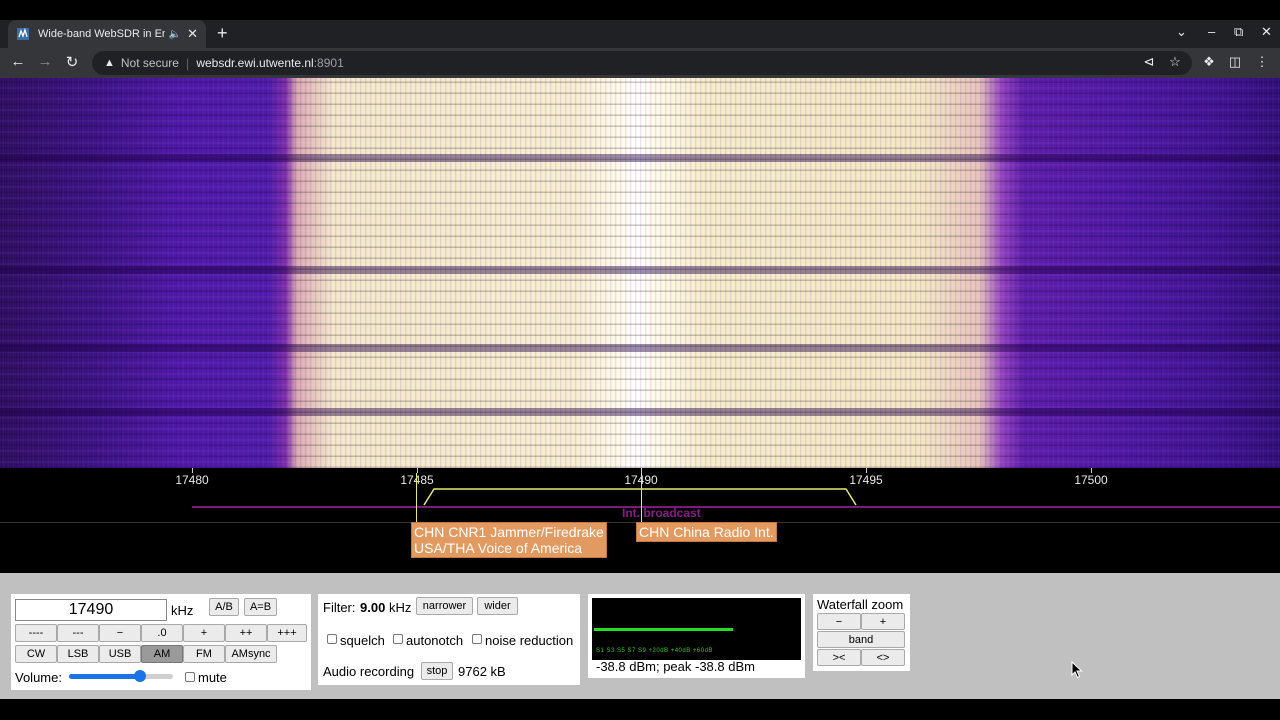 The height and width of the screenshot is (720, 1280). What do you see at coordinates (498, 548) in the screenshot?
I see `station-name: USA/THA Voice of America` at bounding box center [498, 548].